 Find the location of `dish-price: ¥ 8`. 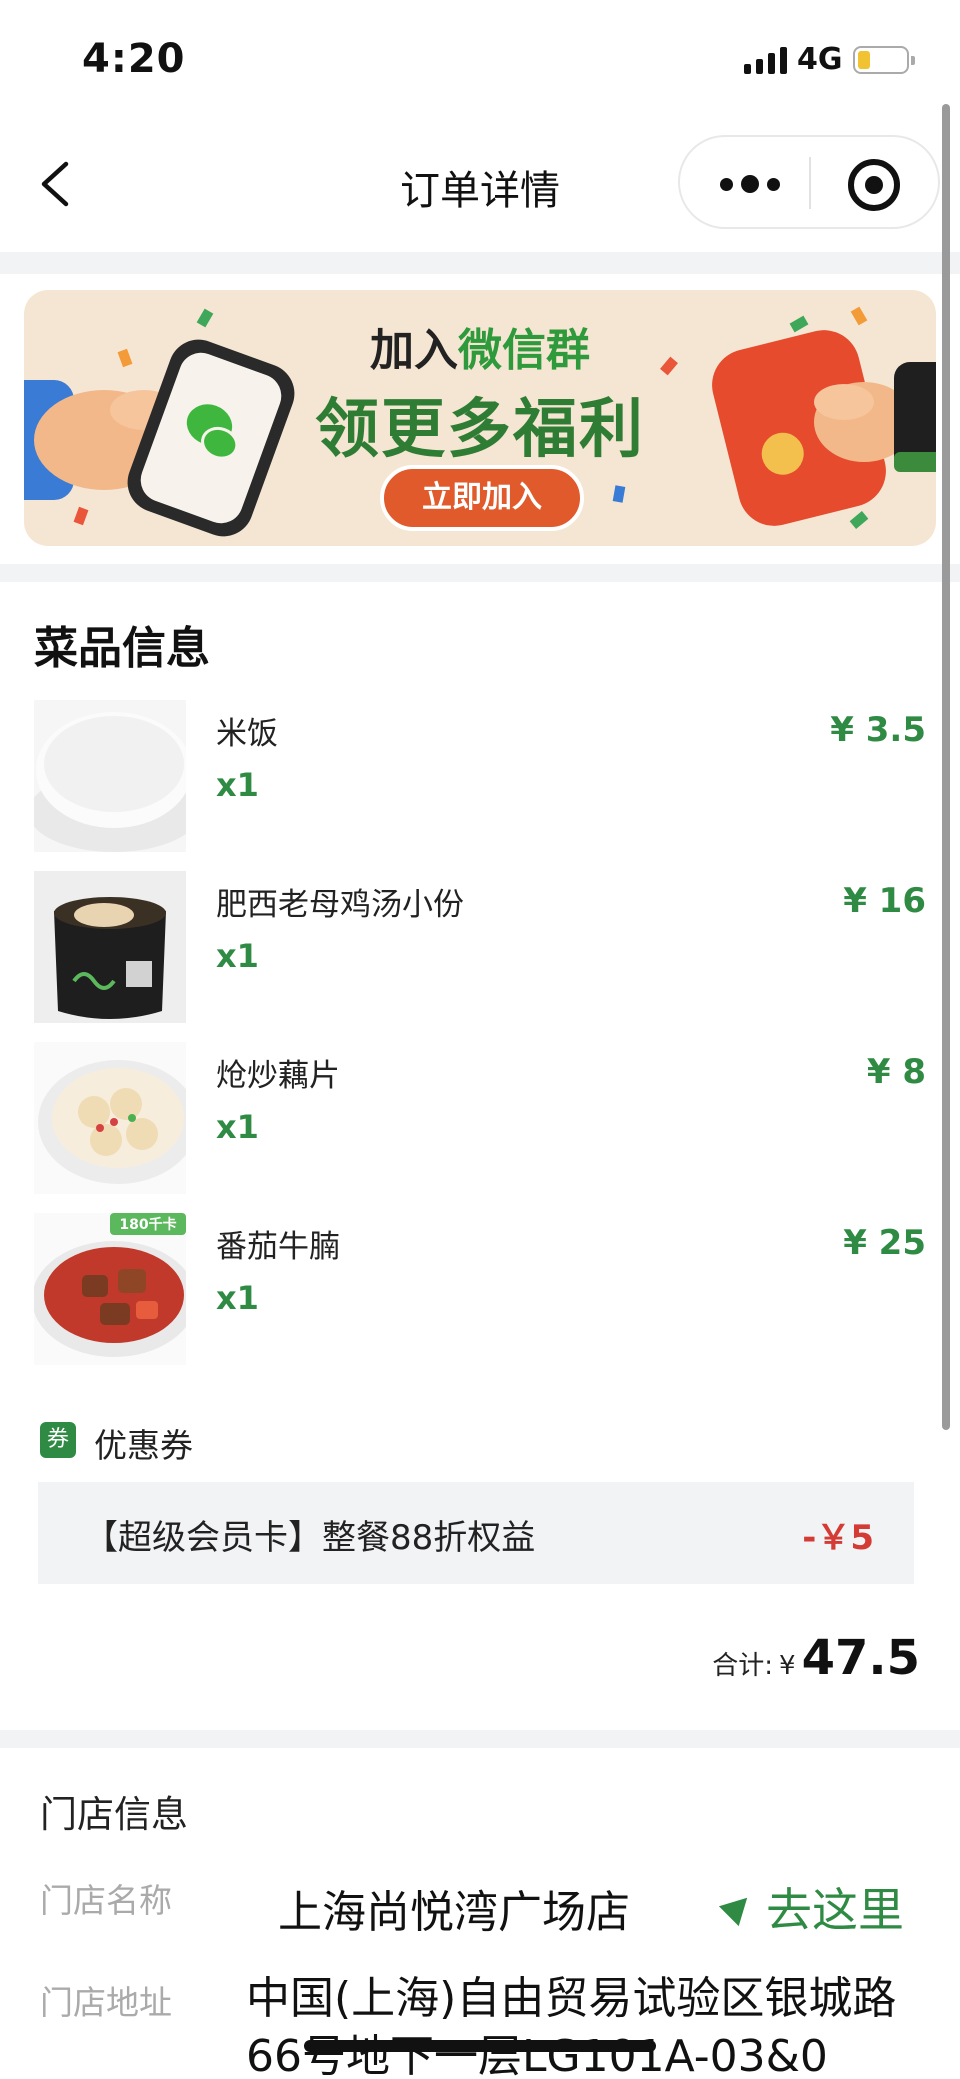

dish-price: ¥ 8 is located at coordinates (896, 1072).